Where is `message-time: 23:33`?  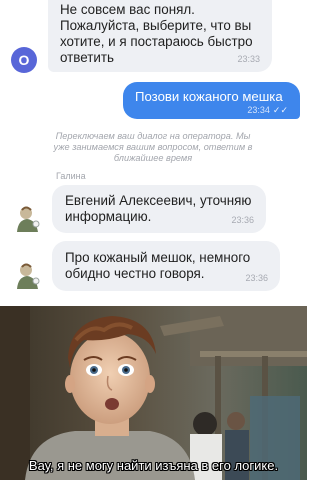
message-time: 23:33 is located at coordinates (248, 59).